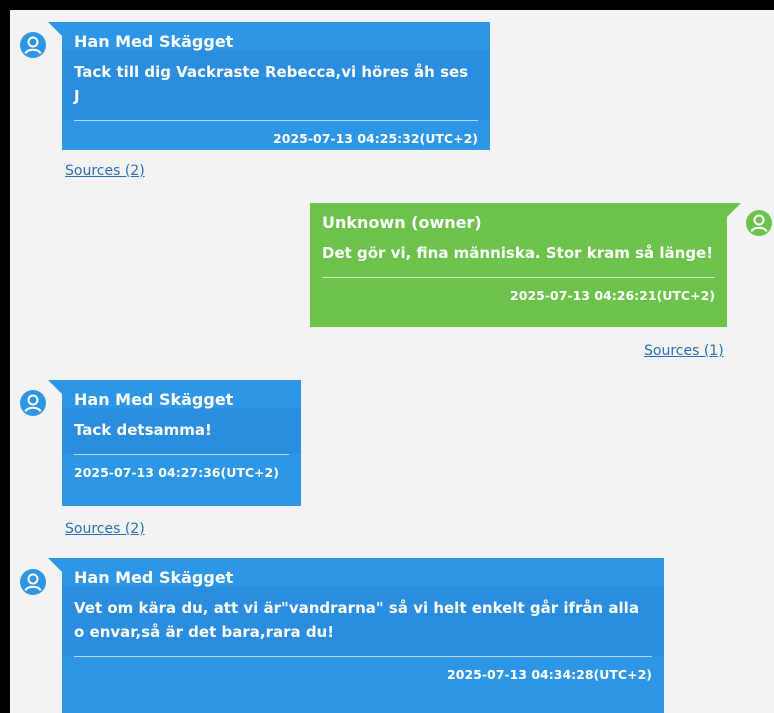 This screenshot has width=774, height=713. I want to click on message-timestamp: 2025-07-13 04:34:28(UTC+2), so click(549, 674).